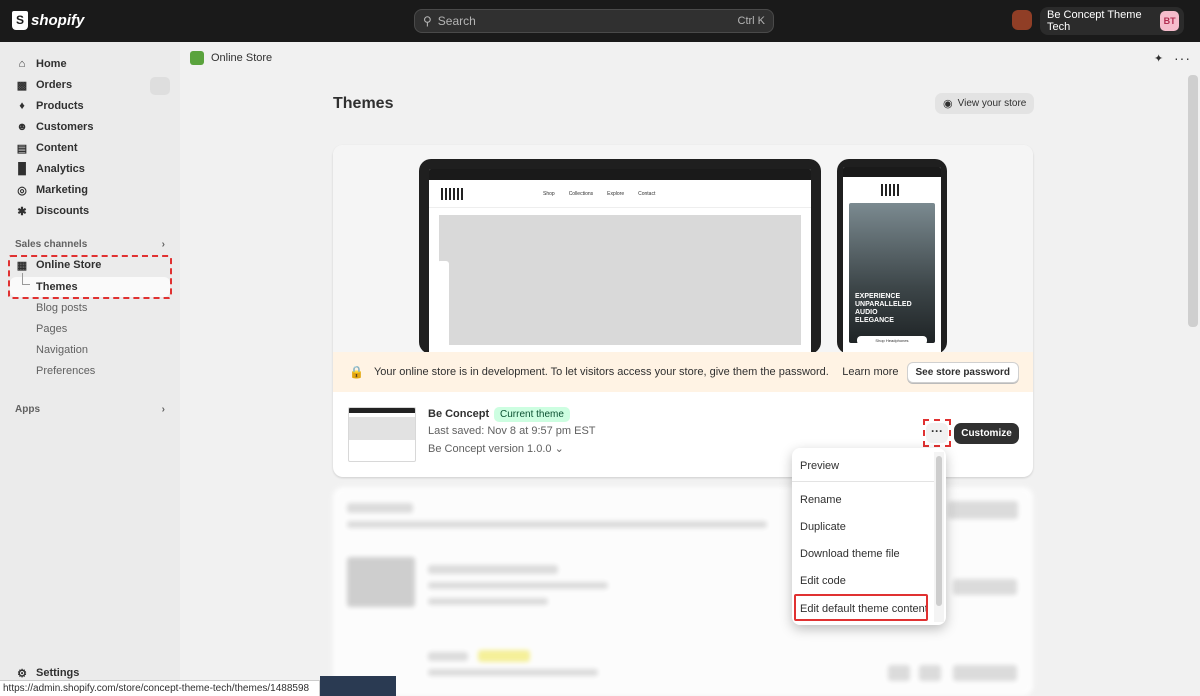 Image resolution: width=1200 pixels, height=696 pixels. I want to click on view-store-button: ◉ View your store, so click(985, 103).